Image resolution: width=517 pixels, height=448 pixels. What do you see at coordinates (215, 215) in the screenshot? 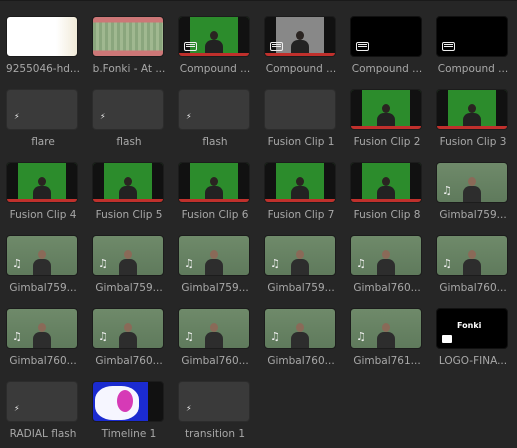
I see `clip-name-label: Fusion Clip 6` at bounding box center [215, 215].